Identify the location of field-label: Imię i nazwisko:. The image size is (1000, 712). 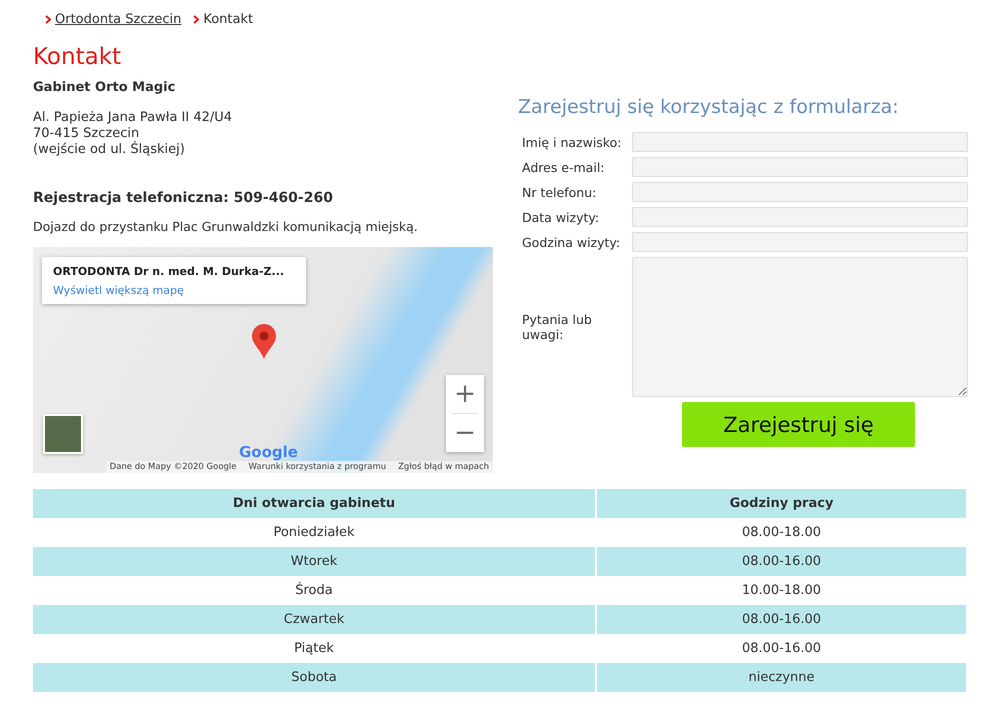
(571, 142).